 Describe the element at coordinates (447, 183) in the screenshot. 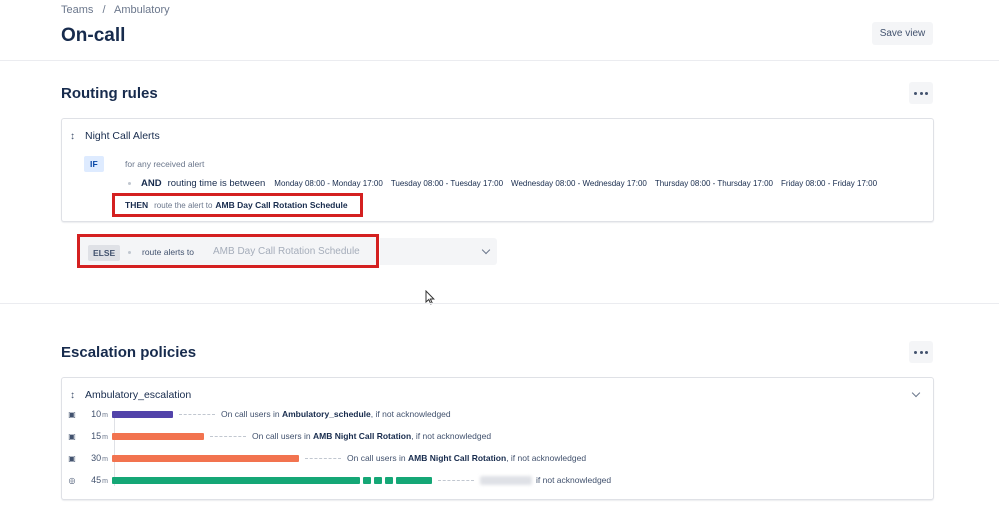

I see `time-range-tuesday: Tuesday 08:00 - Tuesday 17:00` at that location.